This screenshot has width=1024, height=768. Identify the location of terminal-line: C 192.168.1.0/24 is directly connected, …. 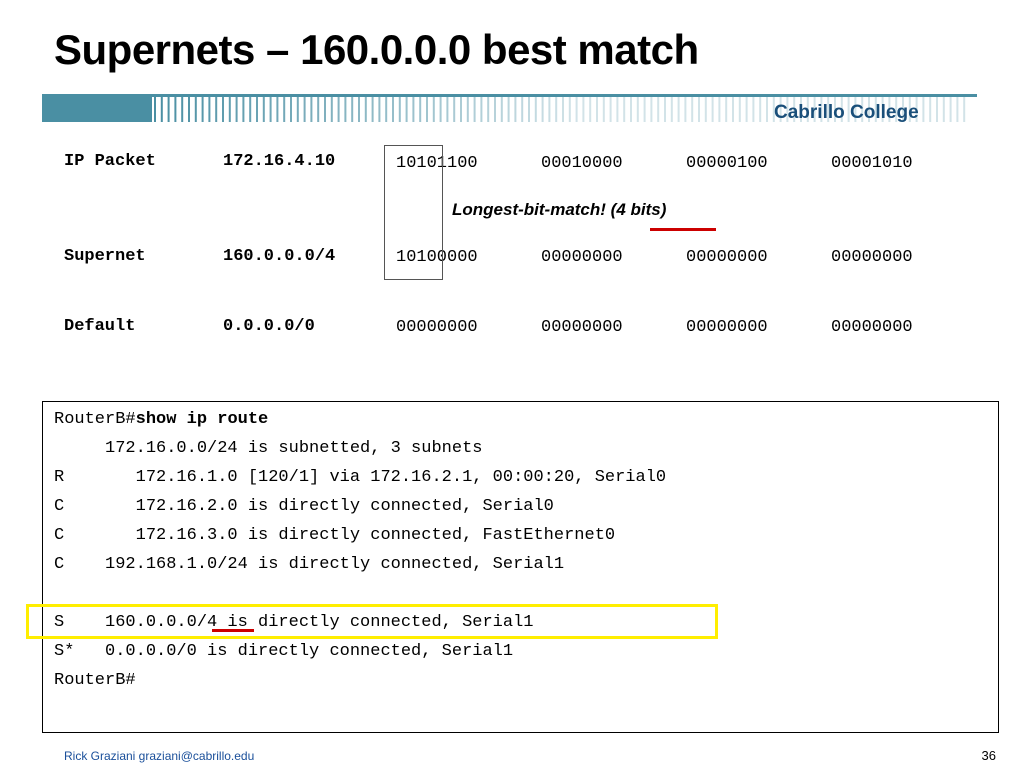
(309, 564).